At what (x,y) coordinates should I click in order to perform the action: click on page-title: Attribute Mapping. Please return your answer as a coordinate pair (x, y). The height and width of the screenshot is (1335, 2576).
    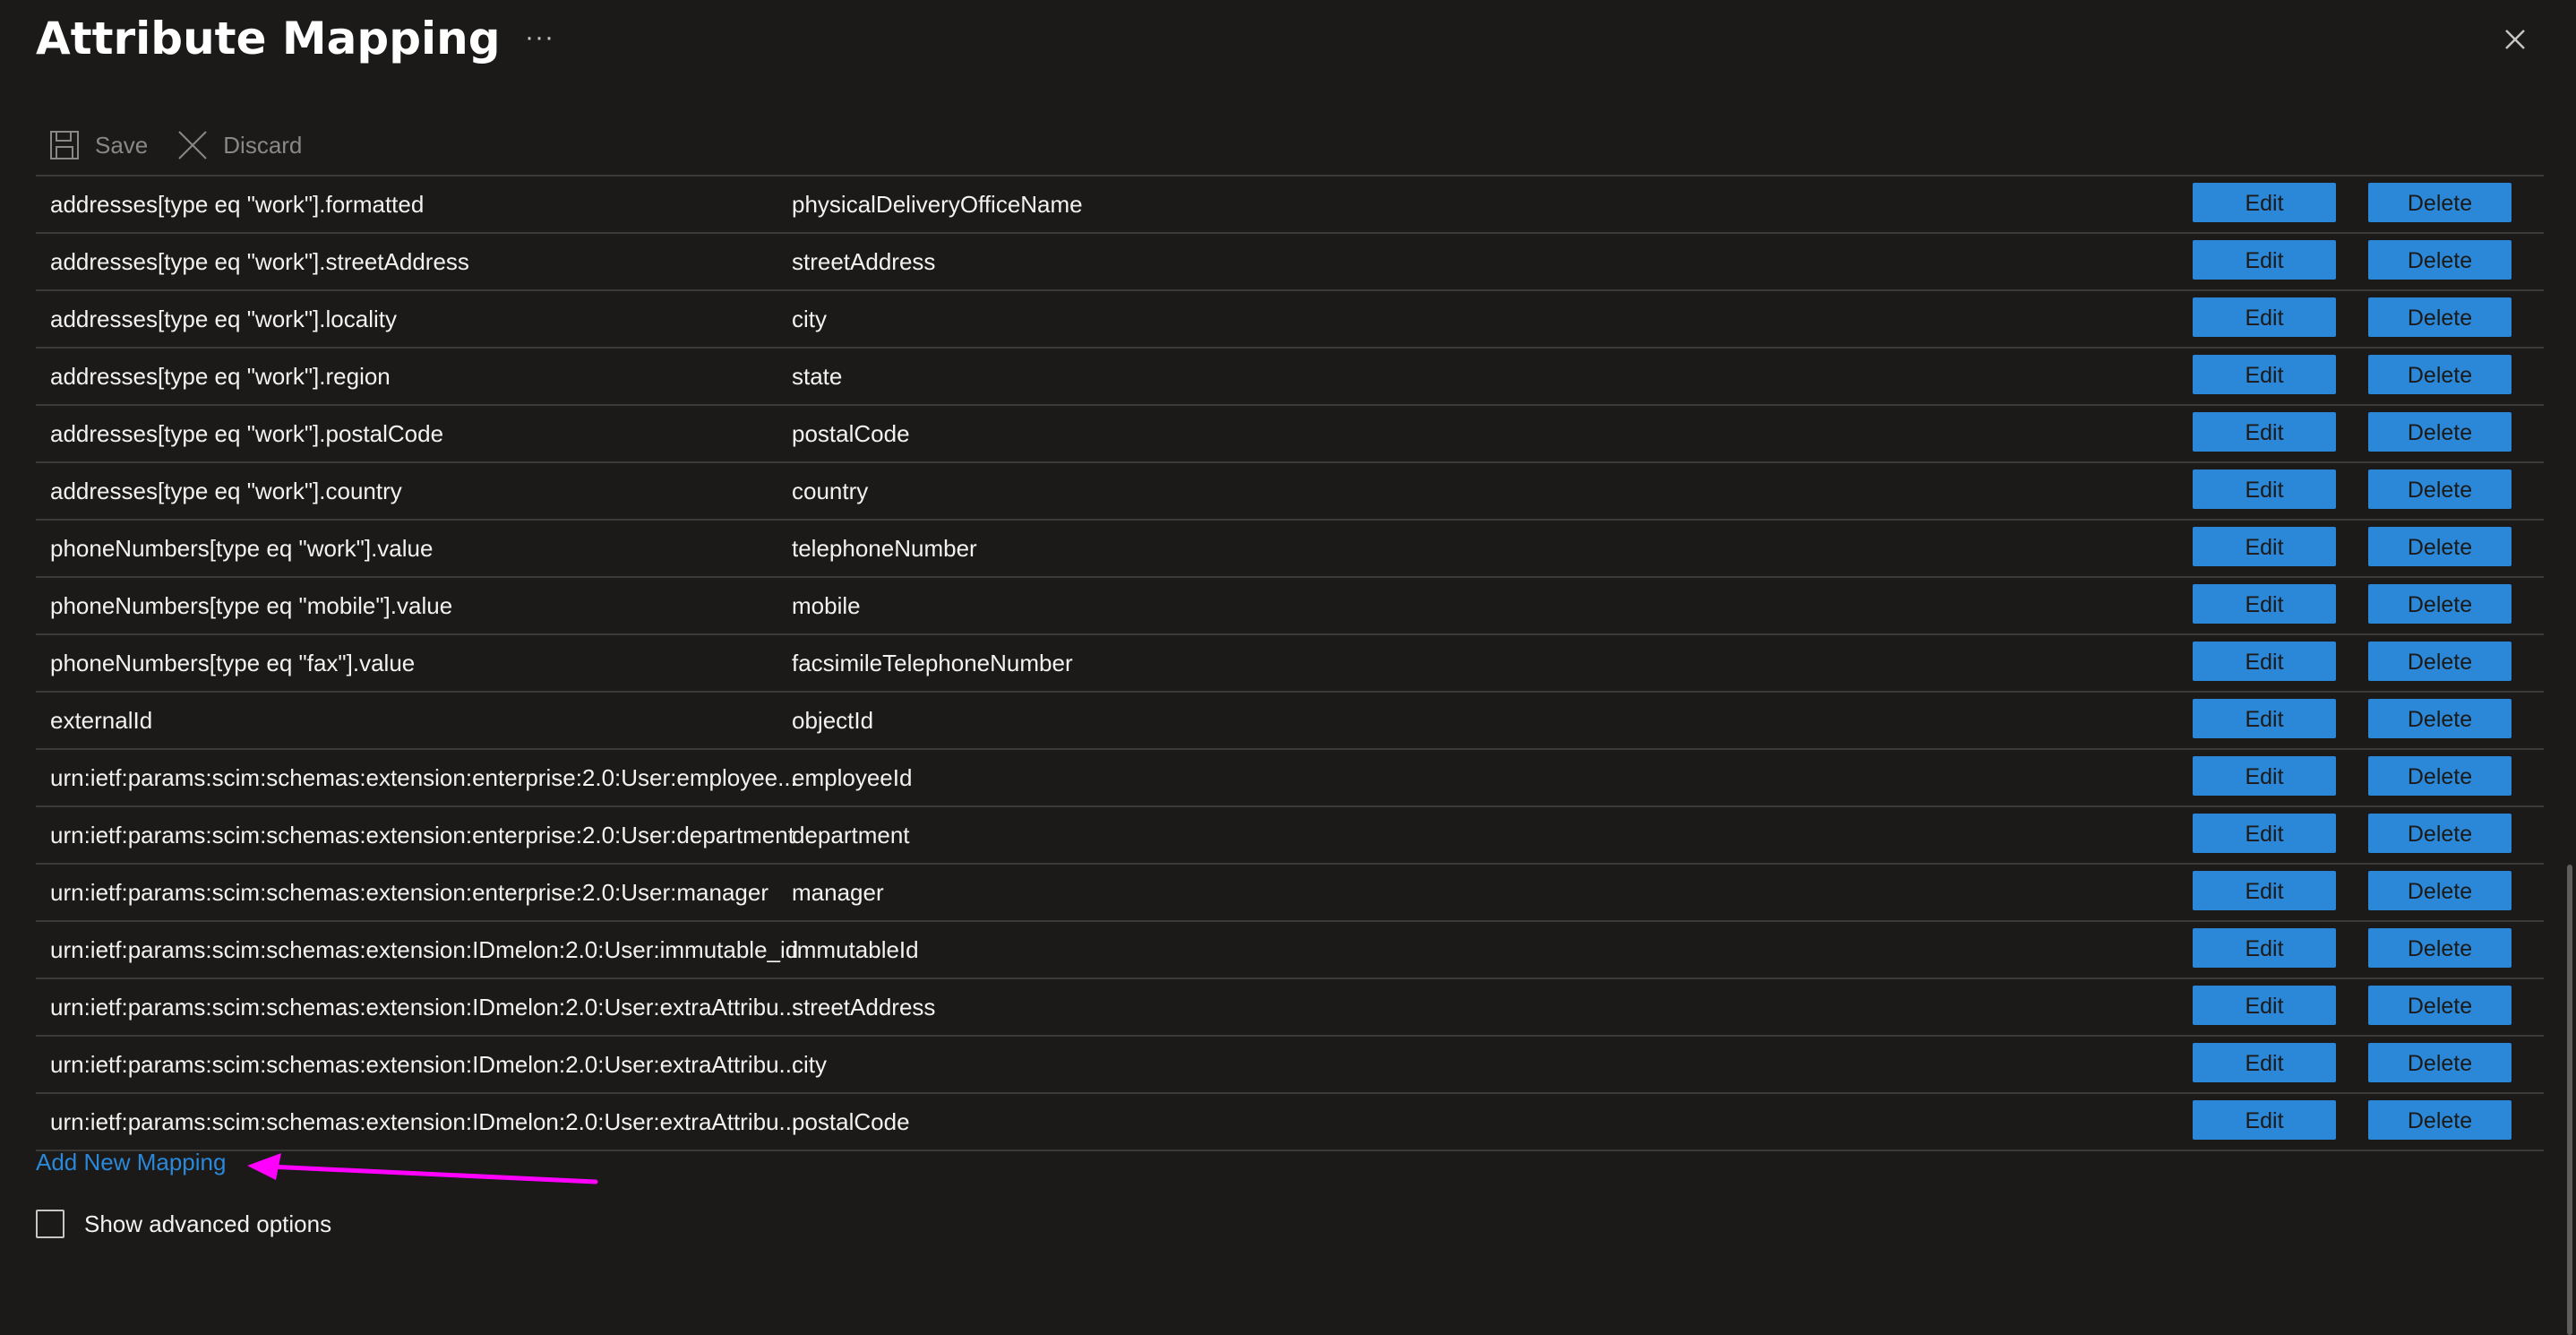
    Looking at the image, I should click on (268, 39).